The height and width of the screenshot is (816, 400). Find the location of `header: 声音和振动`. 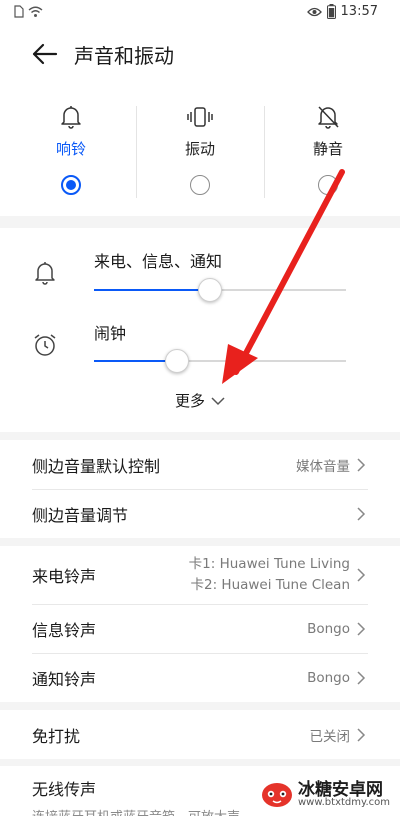

header: 声音和振动 is located at coordinates (200, 56).